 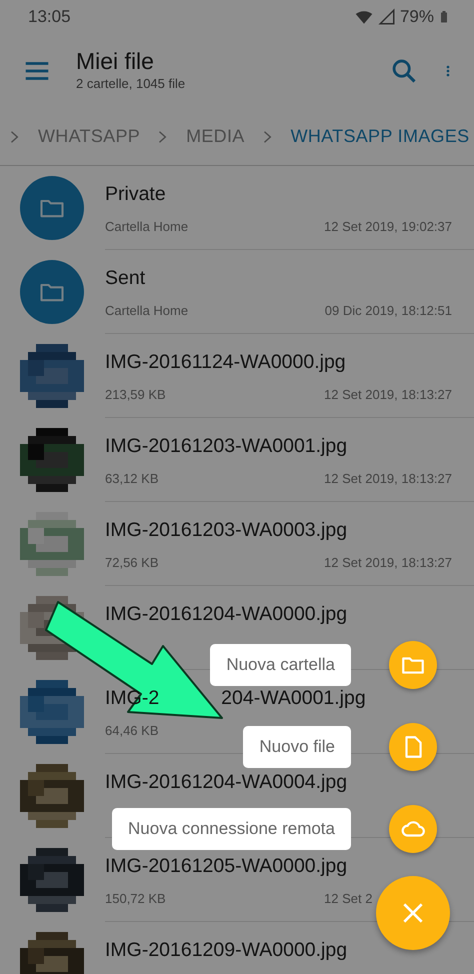 I want to click on modified-date: 12 Set 2019, 19:02:37, so click(x=387, y=227).